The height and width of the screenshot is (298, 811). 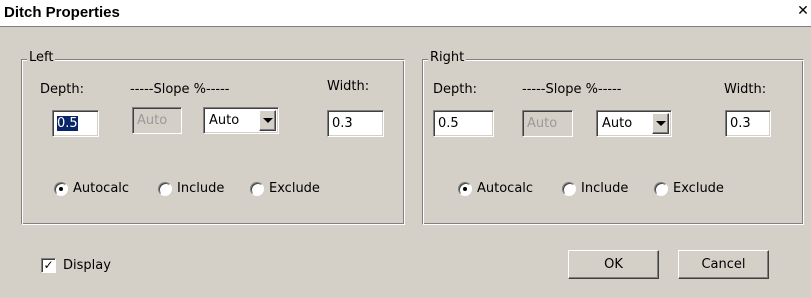 I want to click on left-depth-input: 0.5, so click(x=75, y=123).